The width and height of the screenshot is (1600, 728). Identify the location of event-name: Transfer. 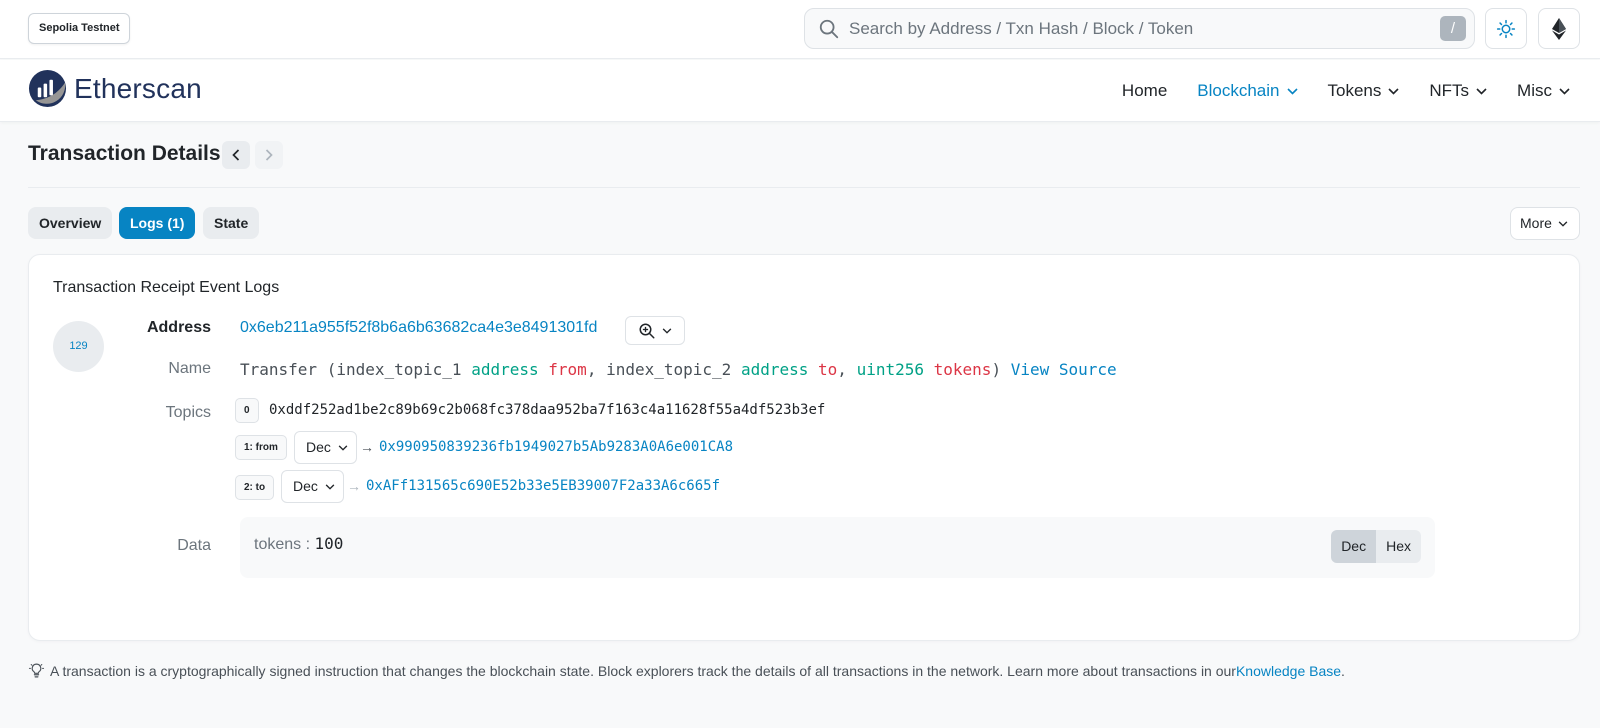
(279, 369).